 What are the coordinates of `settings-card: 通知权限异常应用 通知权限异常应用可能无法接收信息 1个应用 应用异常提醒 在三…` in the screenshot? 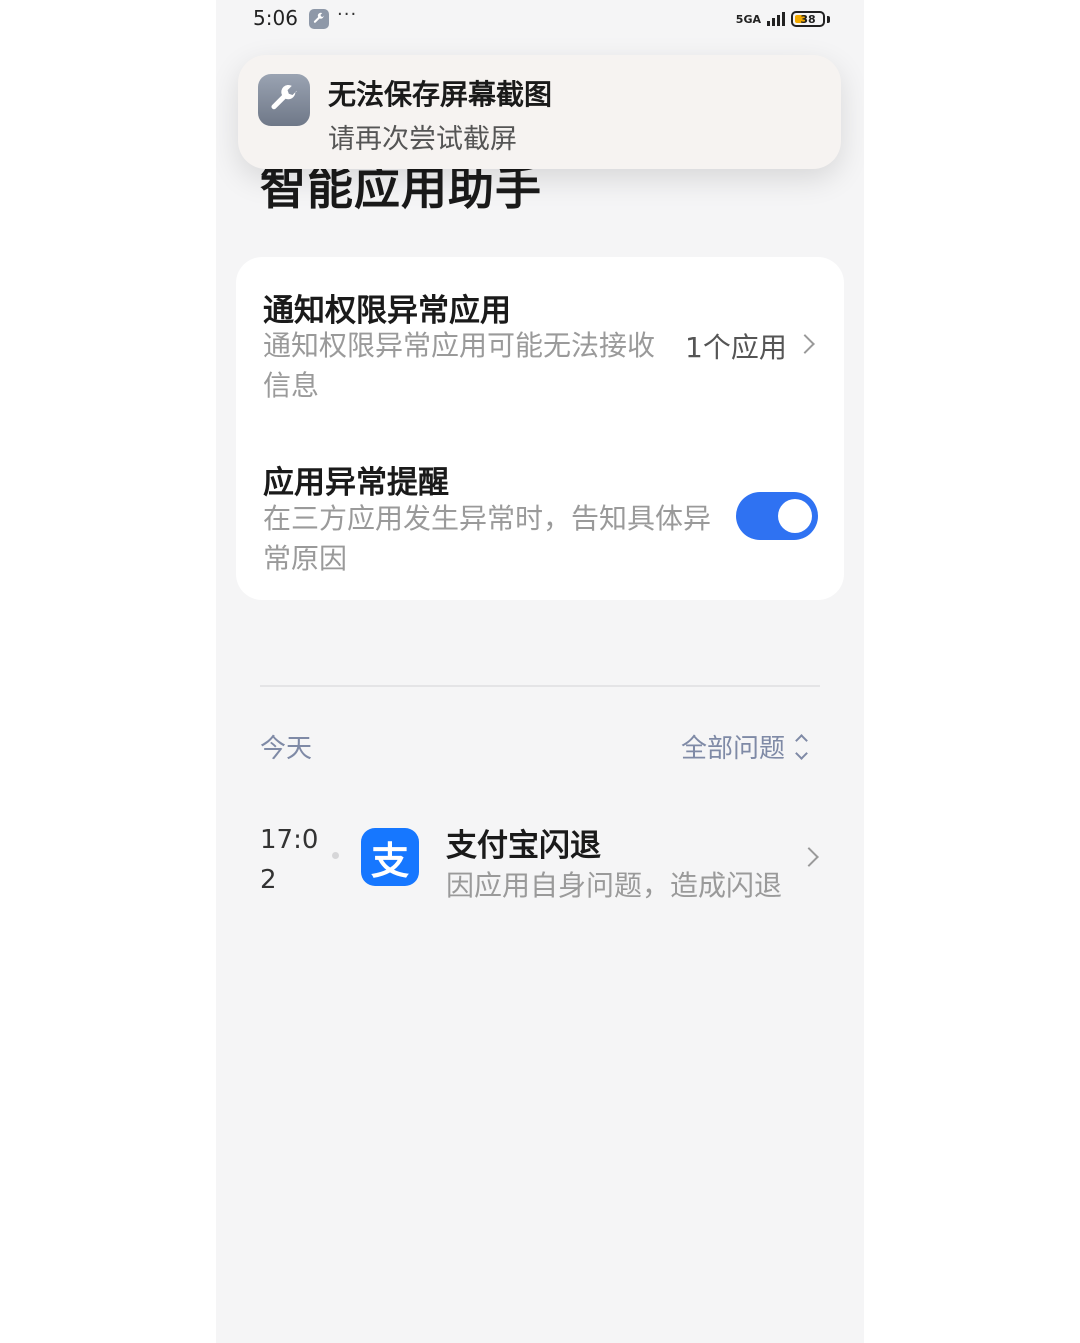 It's located at (540, 428).